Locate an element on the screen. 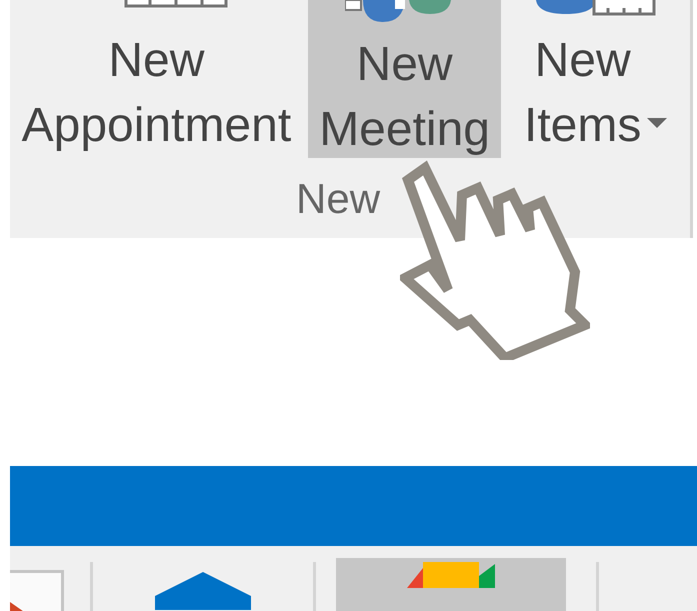 This screenshot has width=697, height=611. contact-card-icon is located at coordinates (596, 8).